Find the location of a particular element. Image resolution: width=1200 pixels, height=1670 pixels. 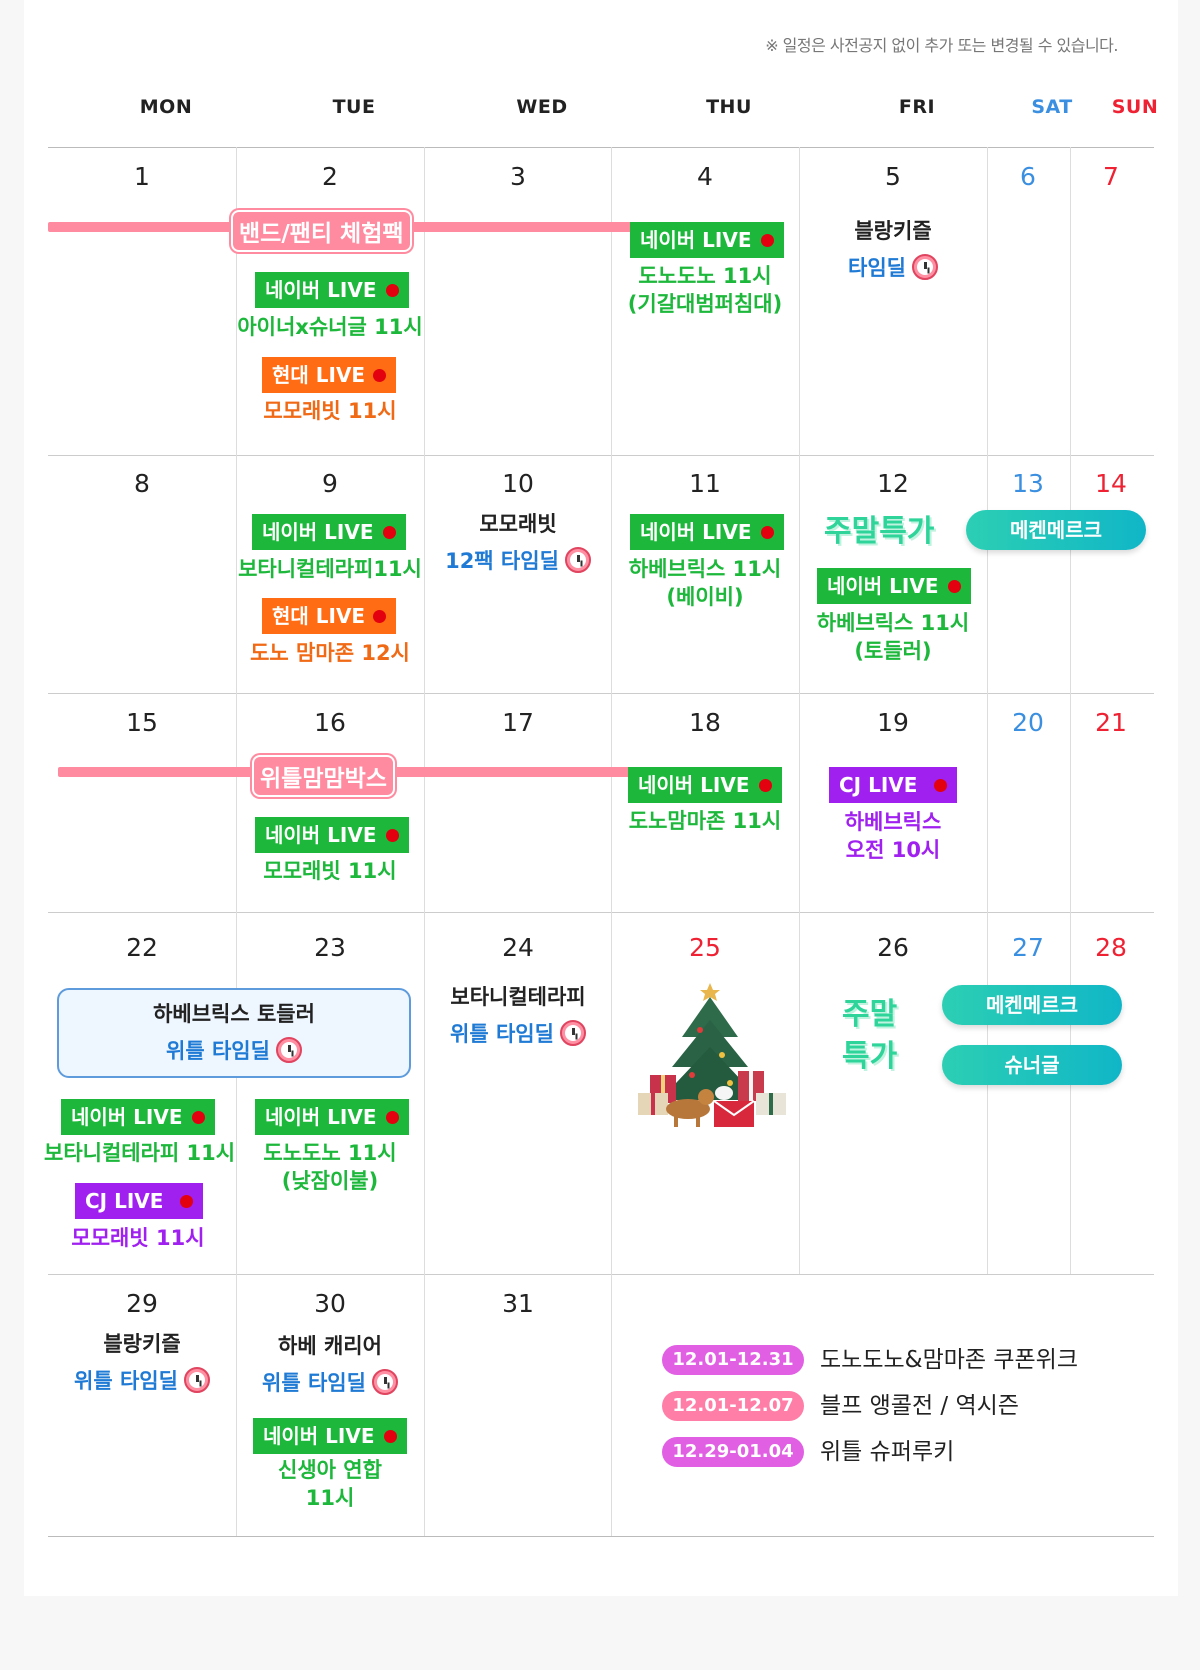

event-label: 보타니컬테라피 11시 is located at coordinates (140, 1153).